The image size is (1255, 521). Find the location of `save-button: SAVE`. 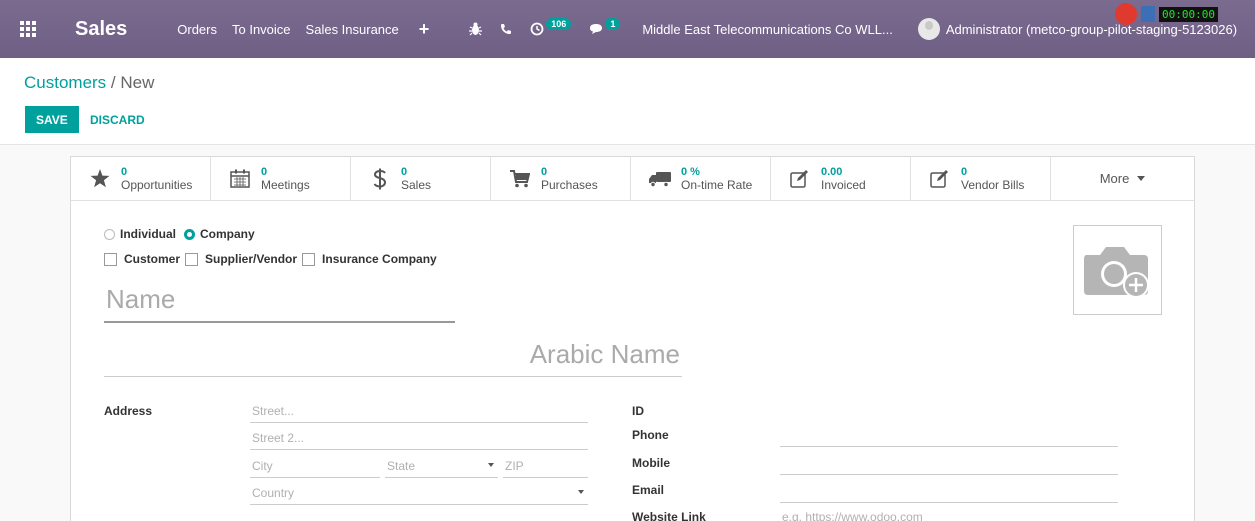

save-button: SAVE is located at coordinates (52, 119).